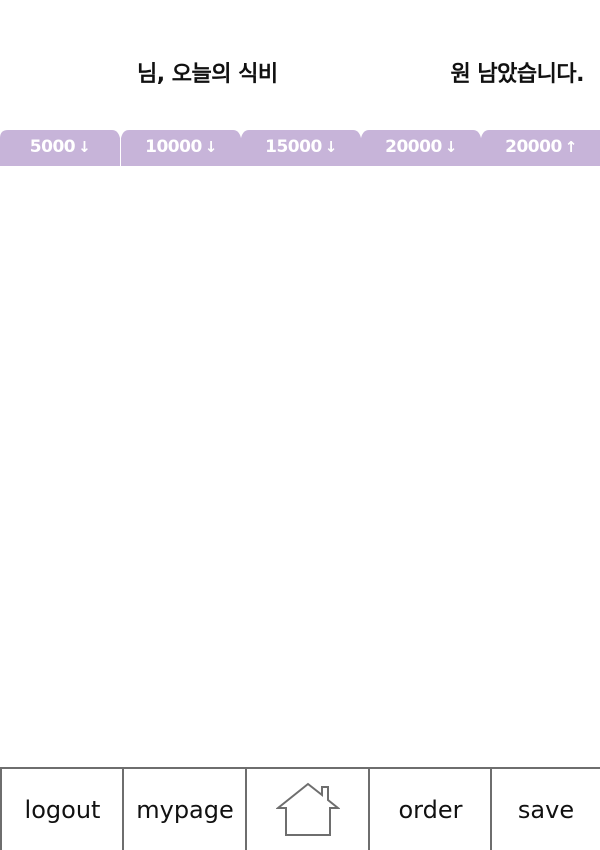  What do you see at coordinates (545, 809) in the screenshot?
I see `save-button: save` at bounding box center [545, 809].